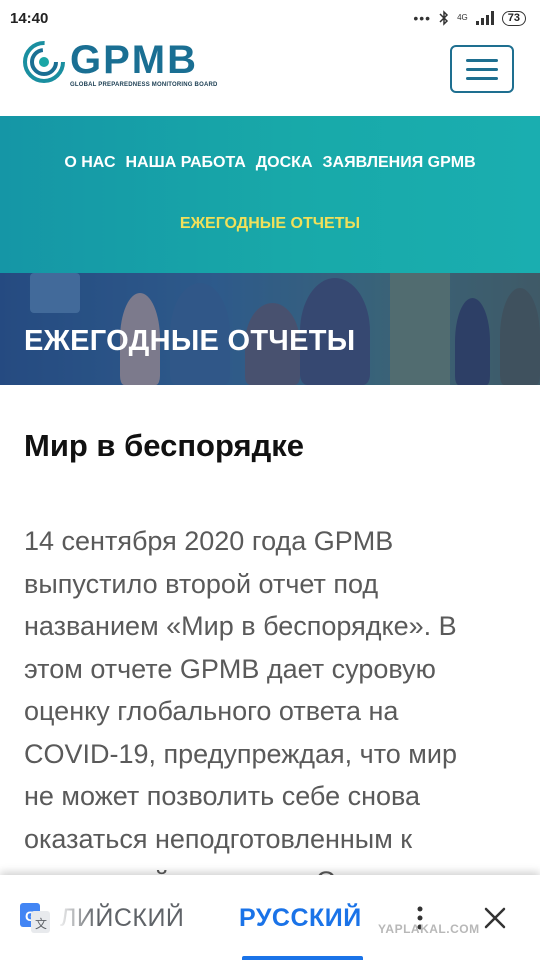 The image size is (540, 960). I want to click on nav-item-about: О НАС, so click(89, 163).